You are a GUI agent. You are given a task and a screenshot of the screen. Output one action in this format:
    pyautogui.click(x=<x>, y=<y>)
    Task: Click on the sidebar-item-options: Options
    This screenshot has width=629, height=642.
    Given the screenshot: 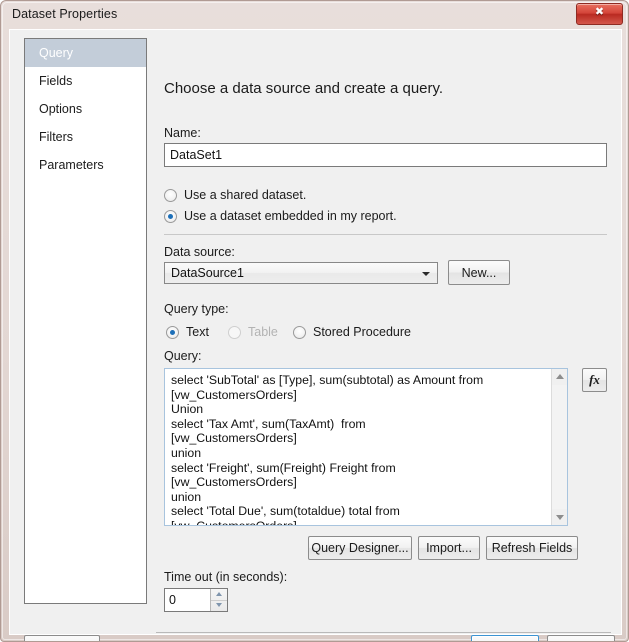 What is the action you would take?
    pyautogui.click(x=85, y=109)
    